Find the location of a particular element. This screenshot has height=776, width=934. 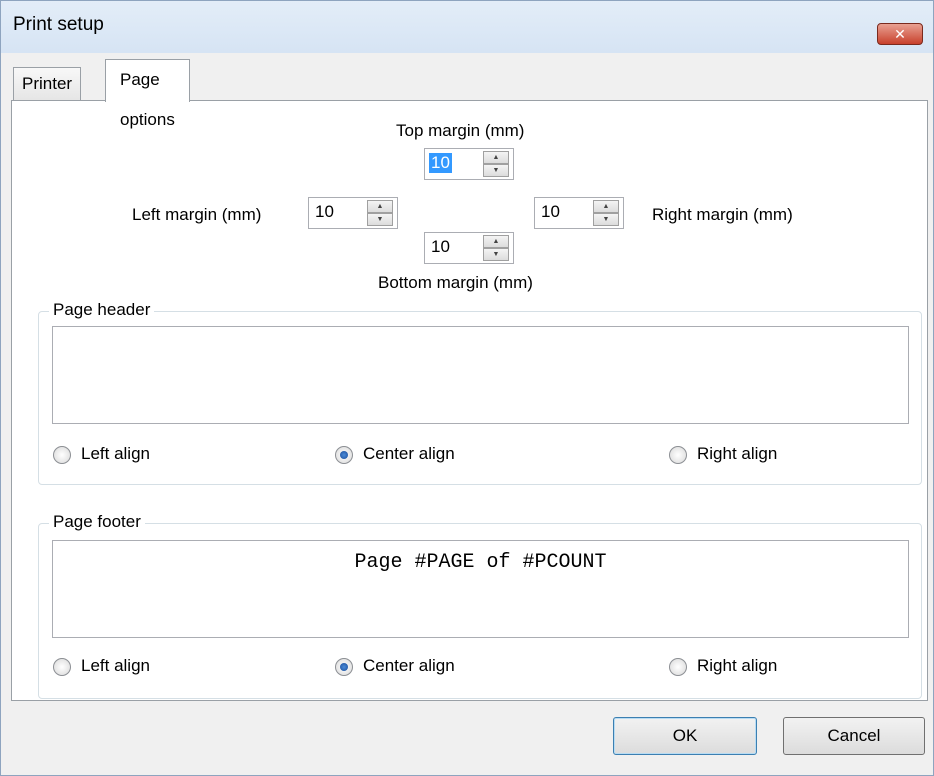

close-icon: ✕ is located at coordinates (900, 34).